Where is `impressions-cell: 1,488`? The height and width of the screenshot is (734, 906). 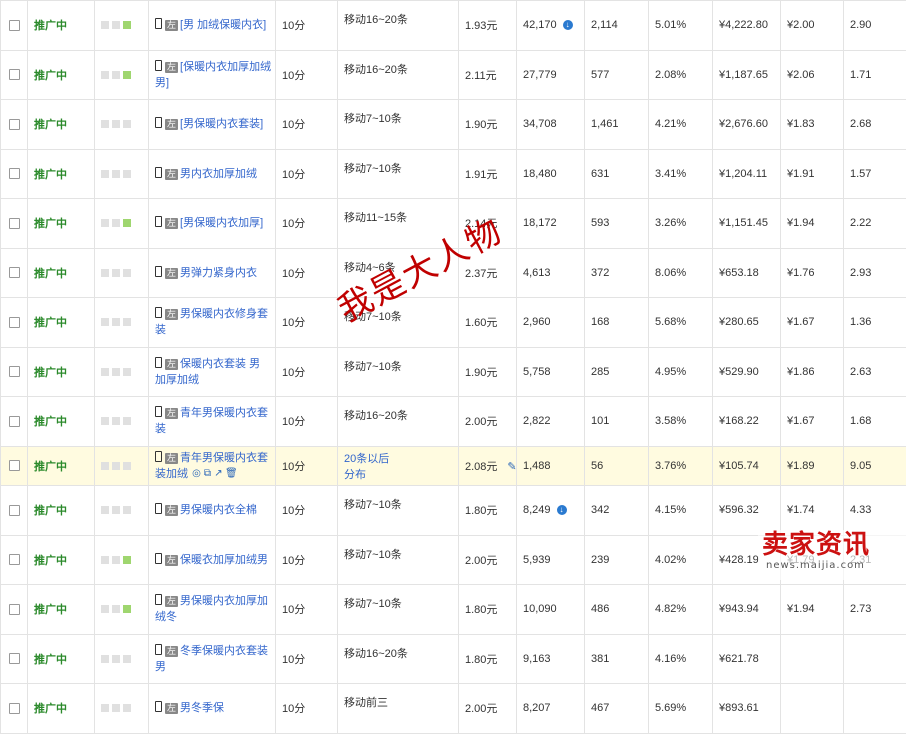 impressions-cell: 1,488 is located at coordinates (551, 466).